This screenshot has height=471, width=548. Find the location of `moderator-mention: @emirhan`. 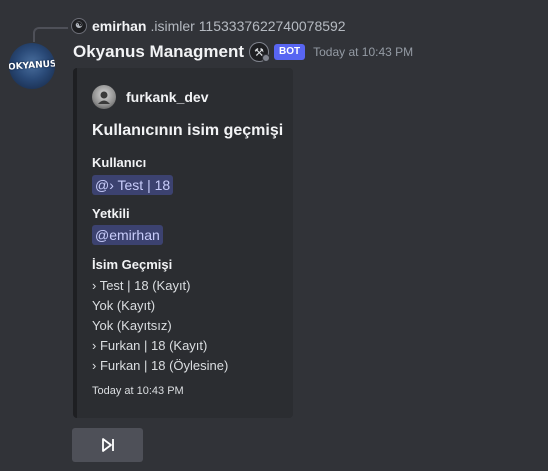

moderator-mention: @emirhan is located at coordinates (127, 235).